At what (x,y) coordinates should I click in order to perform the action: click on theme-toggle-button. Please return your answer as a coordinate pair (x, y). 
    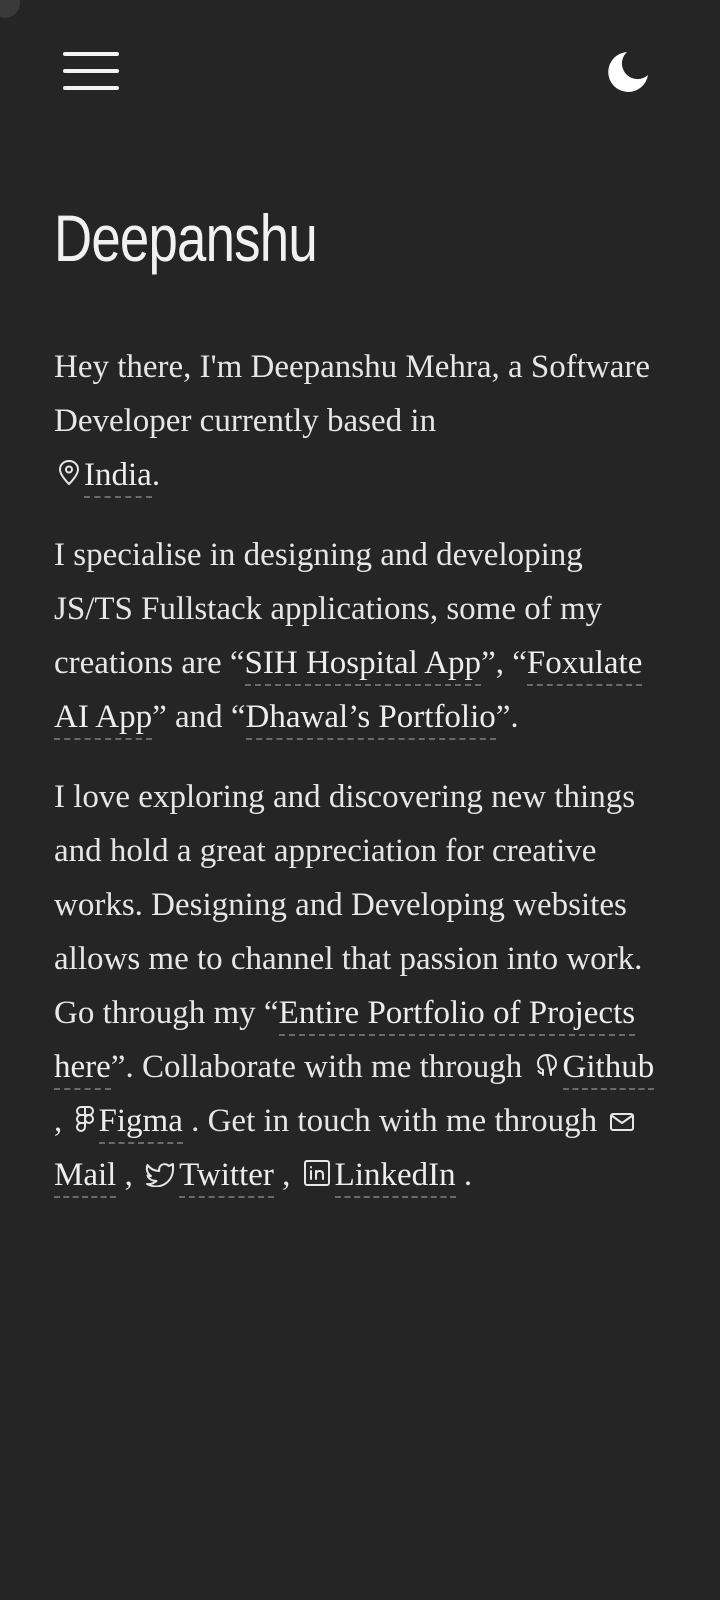
    Looking at the image, I should click on (628, 72).